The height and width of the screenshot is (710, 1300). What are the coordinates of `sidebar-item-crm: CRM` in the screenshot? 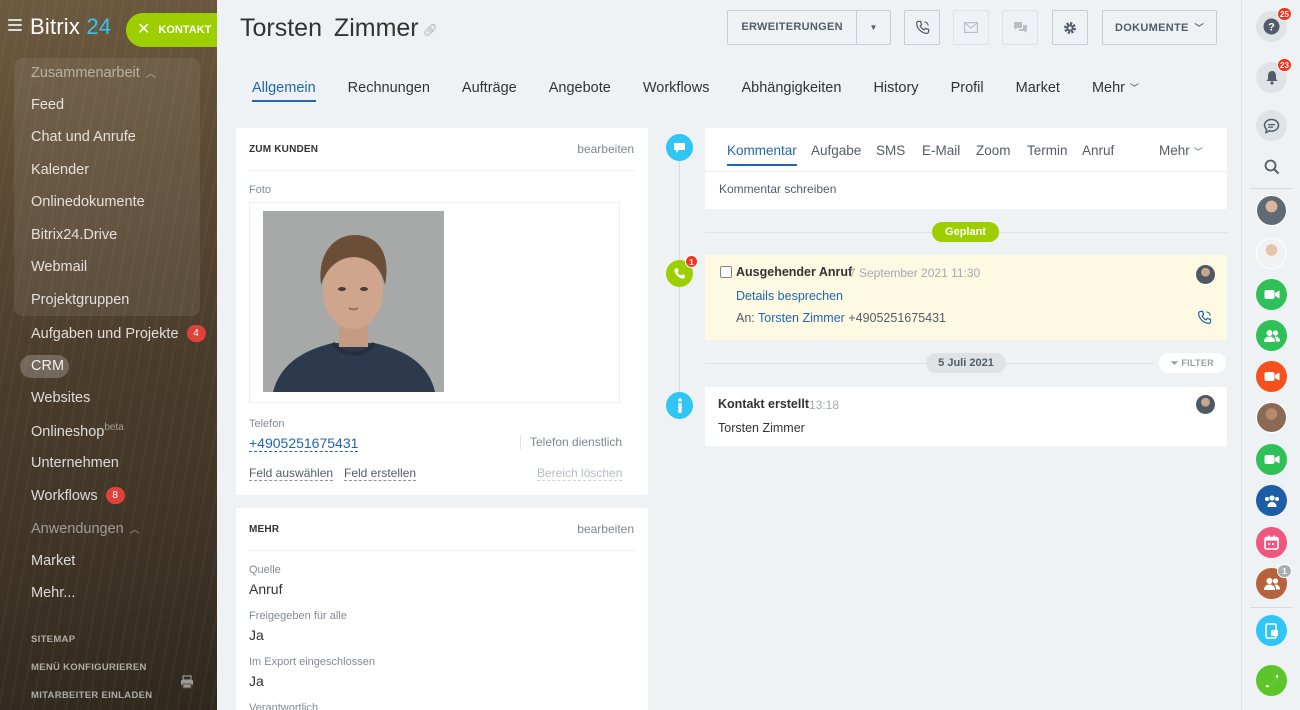 It's located at (44, 366).